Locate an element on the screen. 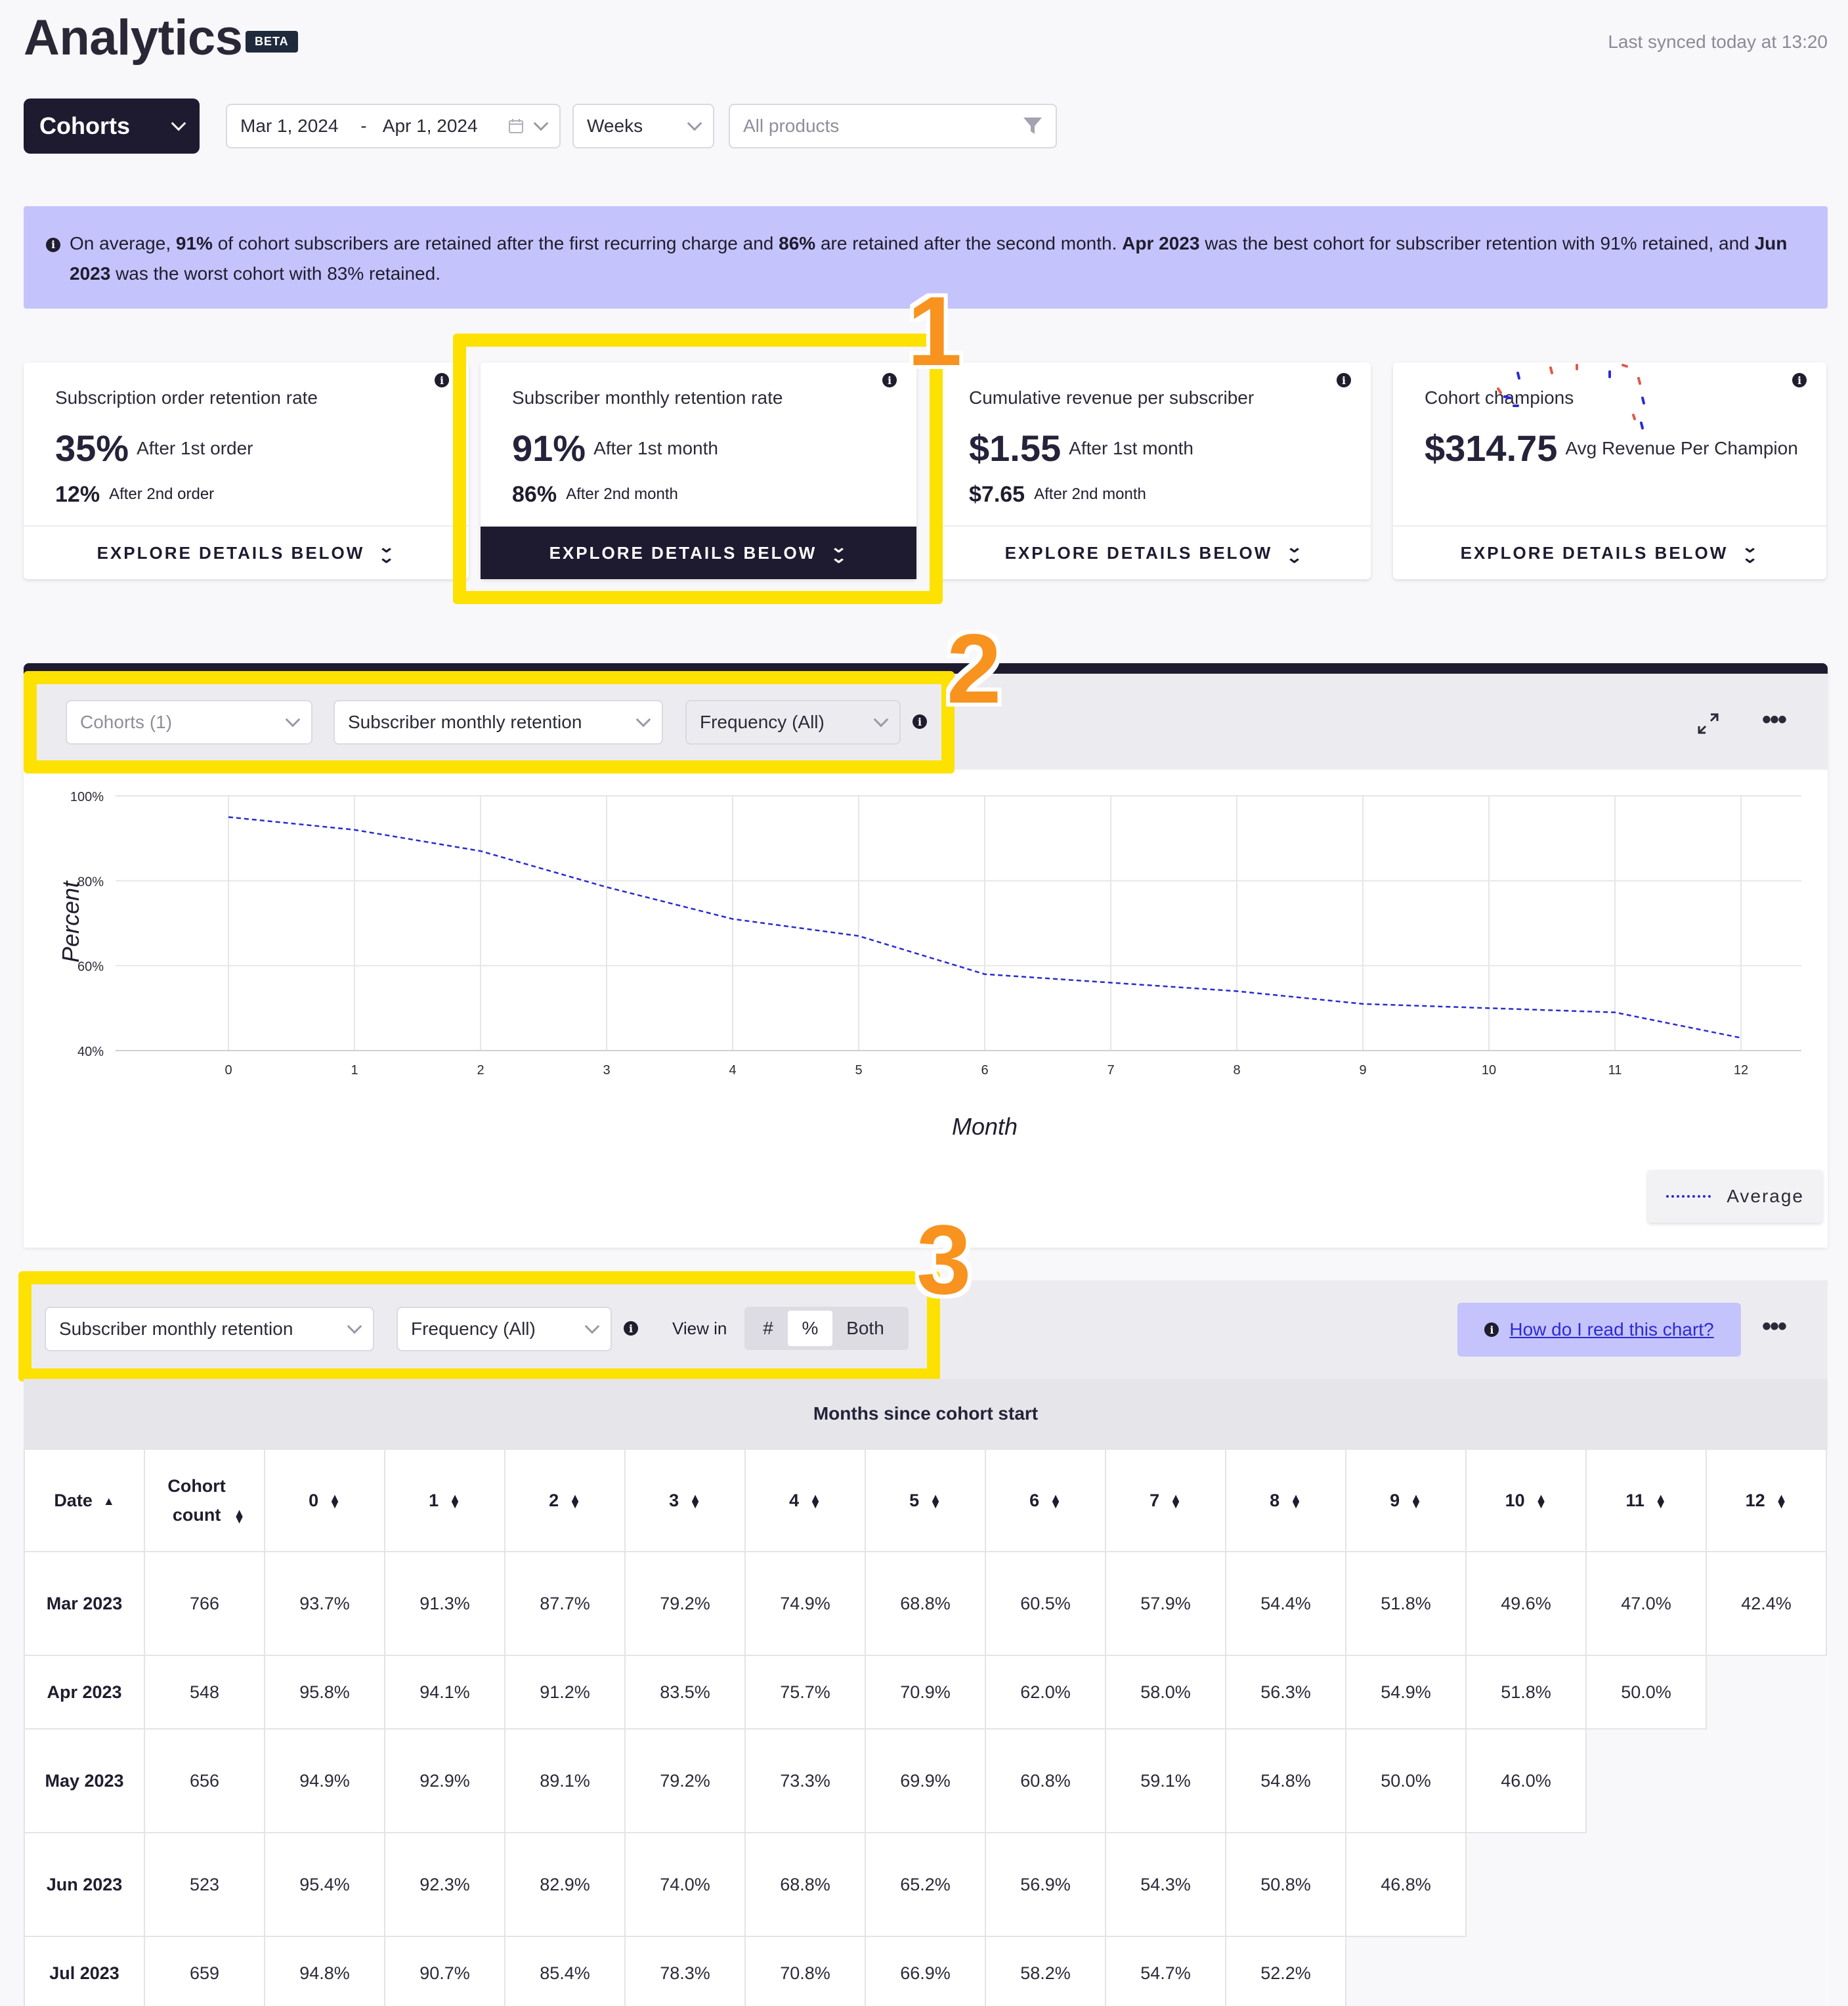  x-tick-label: 10 is located at coordinates (1489, 1070).